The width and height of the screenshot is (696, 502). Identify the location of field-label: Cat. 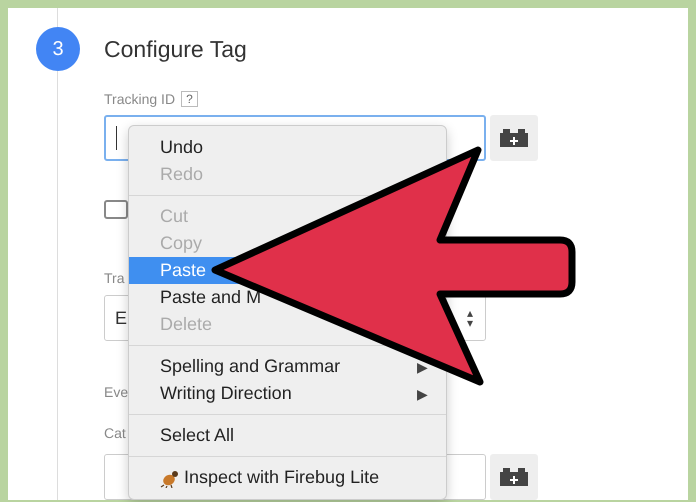
(115, 433).